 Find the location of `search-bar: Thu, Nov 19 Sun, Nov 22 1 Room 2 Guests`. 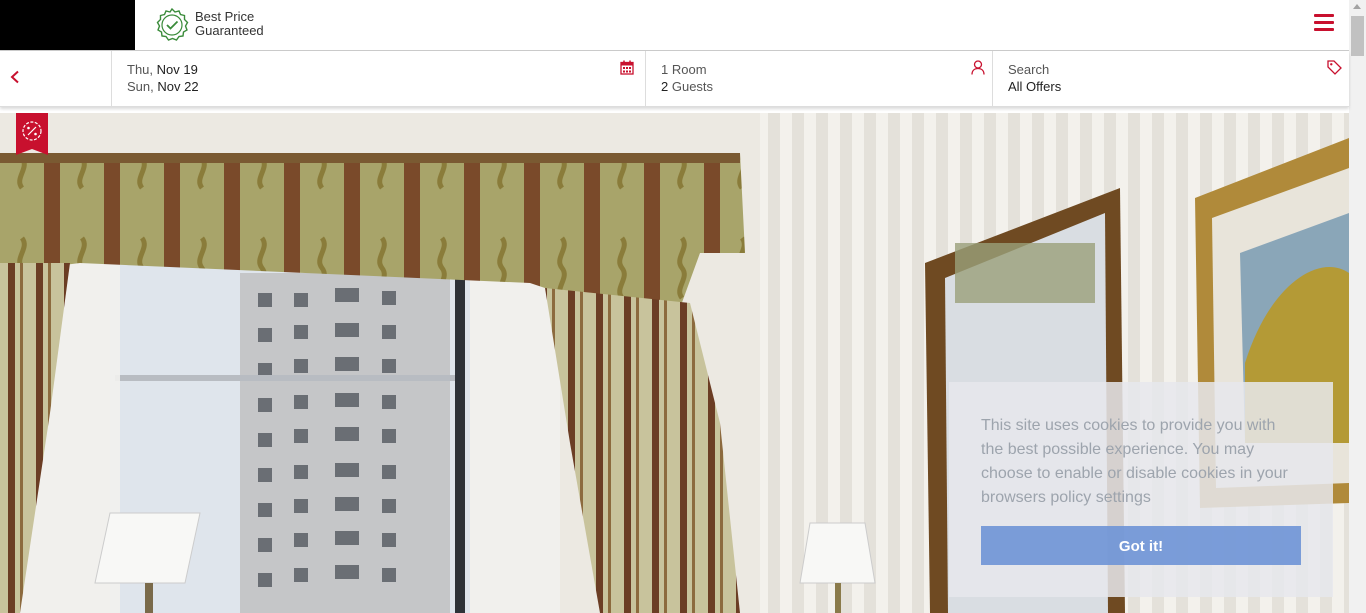

search-bar: Thu, Nov 19 Sun, Nov 22 1 Room 2 Guests is located at coordinates (674, 79).